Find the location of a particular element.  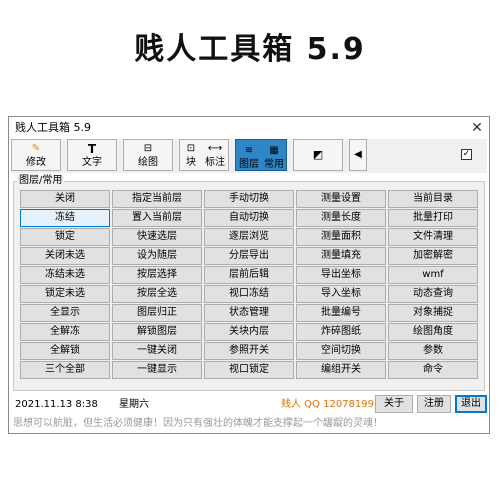

command-button: 全显示 is located at coordinates (65, 313).